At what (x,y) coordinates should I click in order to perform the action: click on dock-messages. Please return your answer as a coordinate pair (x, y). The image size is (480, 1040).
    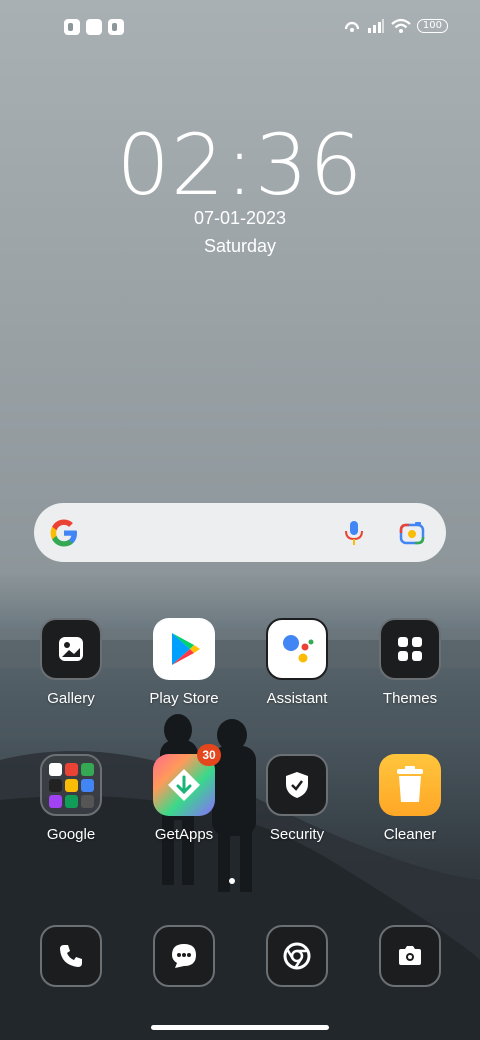
    Looking at the image, I should click on (184, 956).